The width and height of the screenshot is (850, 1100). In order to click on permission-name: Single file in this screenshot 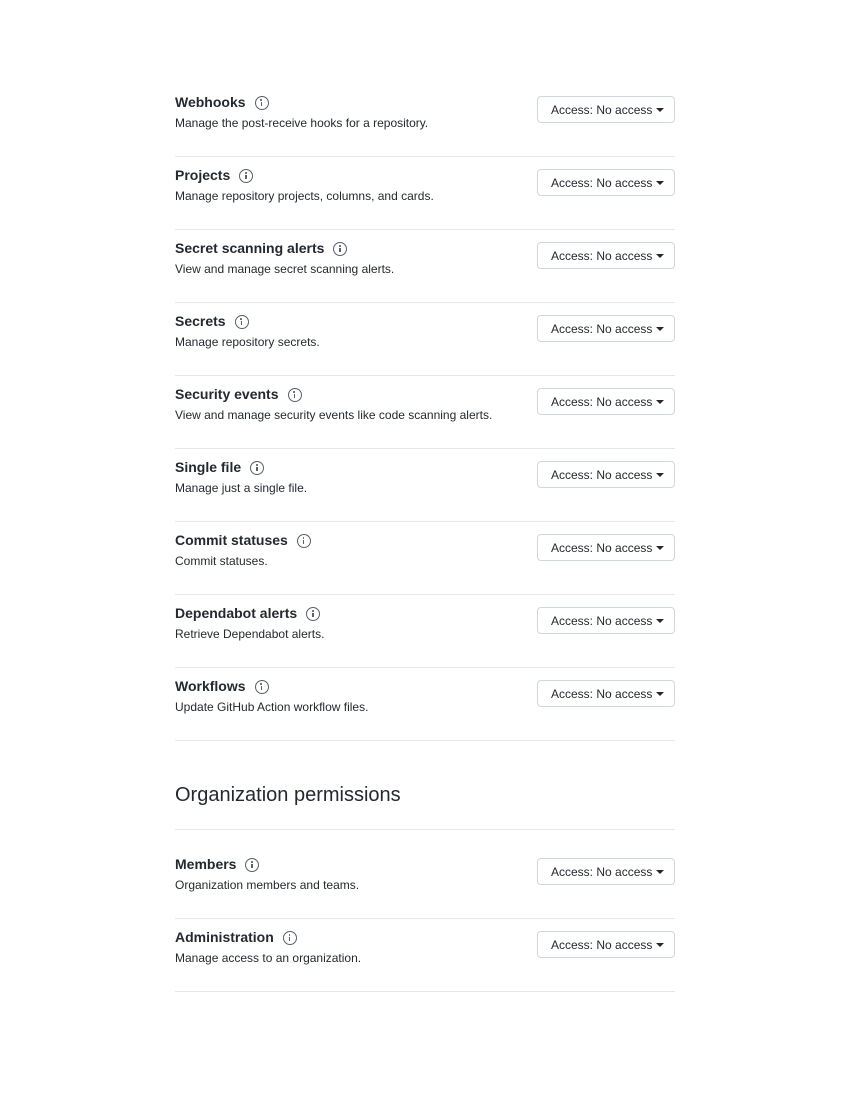, I will do `click(208, 467)`.